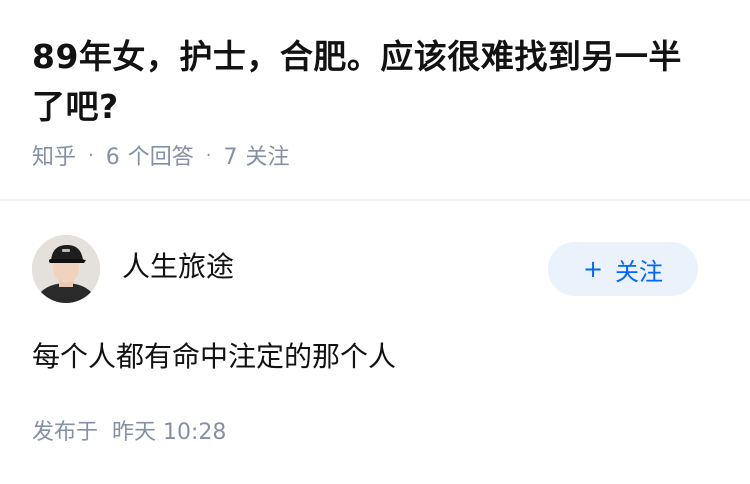 Image resolution: width=750 pixels, height=484 pixels. I want to click on follow-button: + 关注, so click(623, 269).